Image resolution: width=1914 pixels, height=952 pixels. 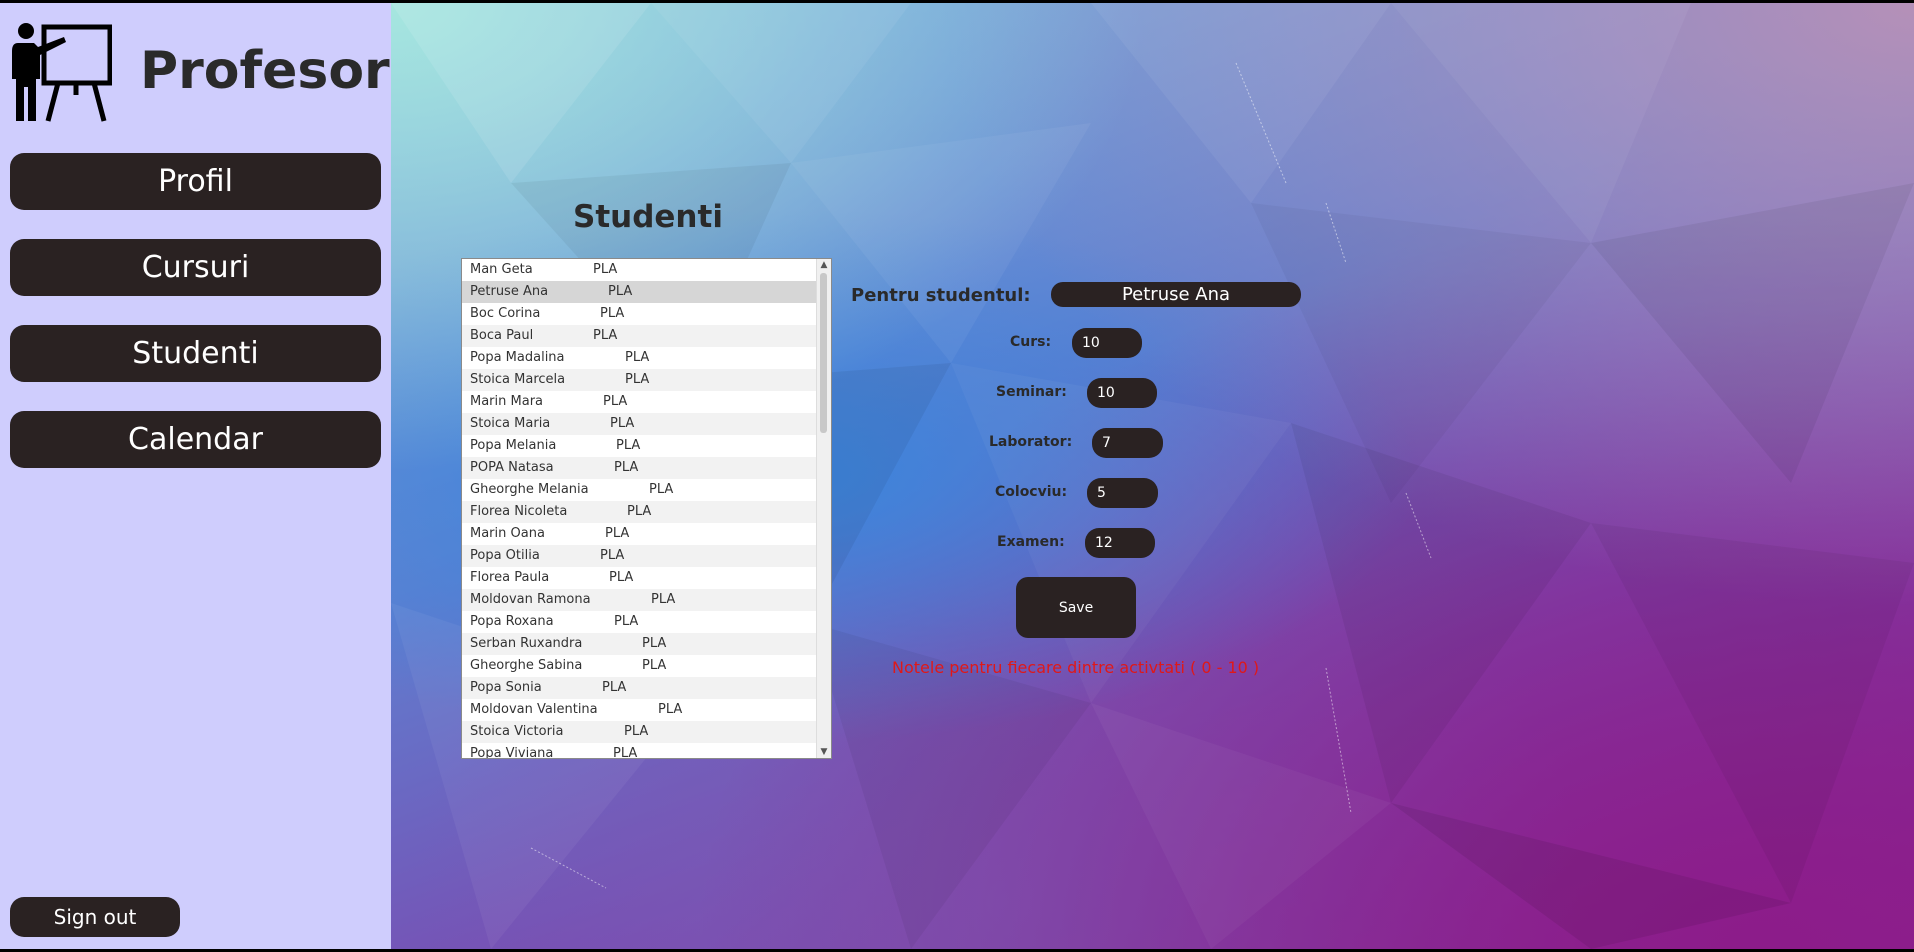 What do you see at coordinates (534, 709) in the screenshot?
I see `student-name: Moldovan Valentina` at bounding box center [534, 709].